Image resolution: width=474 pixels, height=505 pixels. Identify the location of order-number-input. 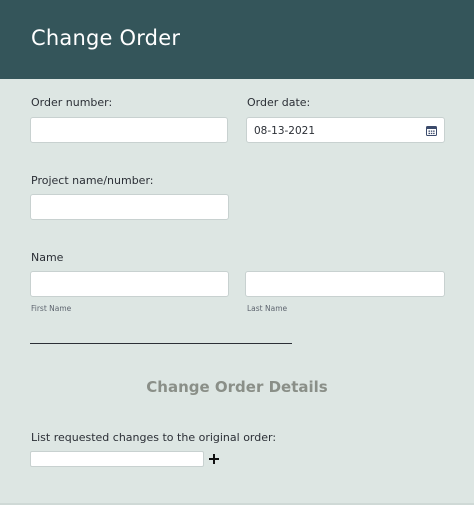
(129, 130).